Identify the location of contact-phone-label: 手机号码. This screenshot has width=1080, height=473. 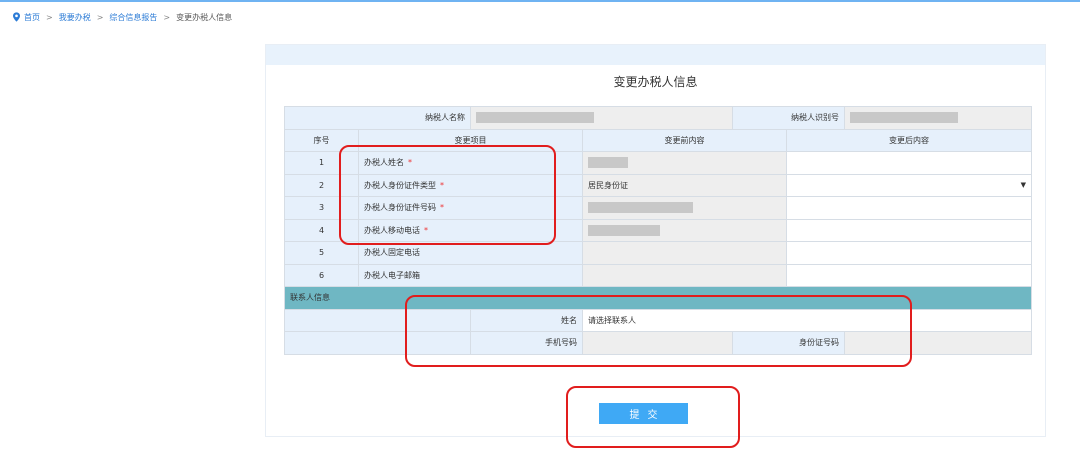
(526, 343).